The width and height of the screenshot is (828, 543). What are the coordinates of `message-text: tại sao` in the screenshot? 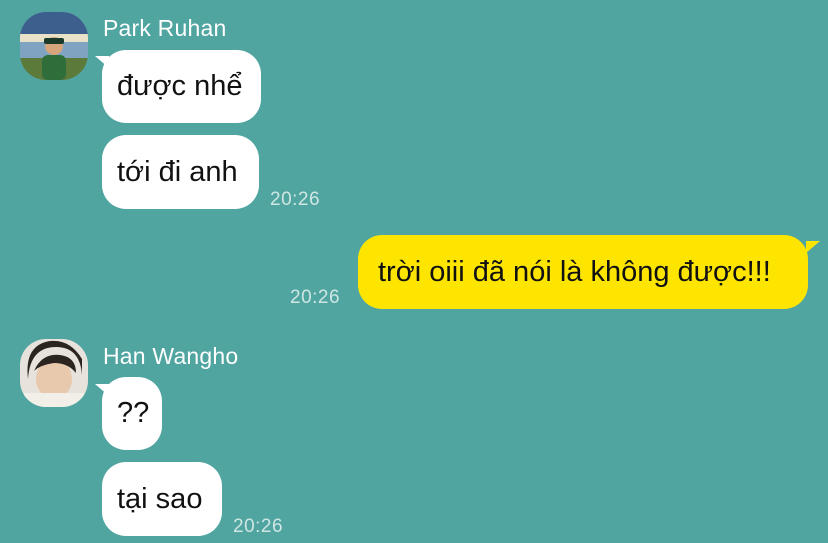 It's located at (160, 498).